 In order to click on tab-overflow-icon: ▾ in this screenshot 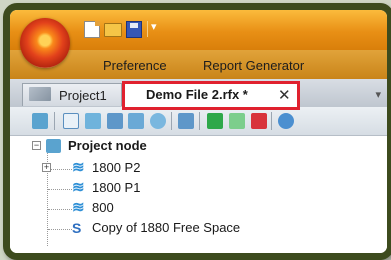, I will do `click(378, 94)`.